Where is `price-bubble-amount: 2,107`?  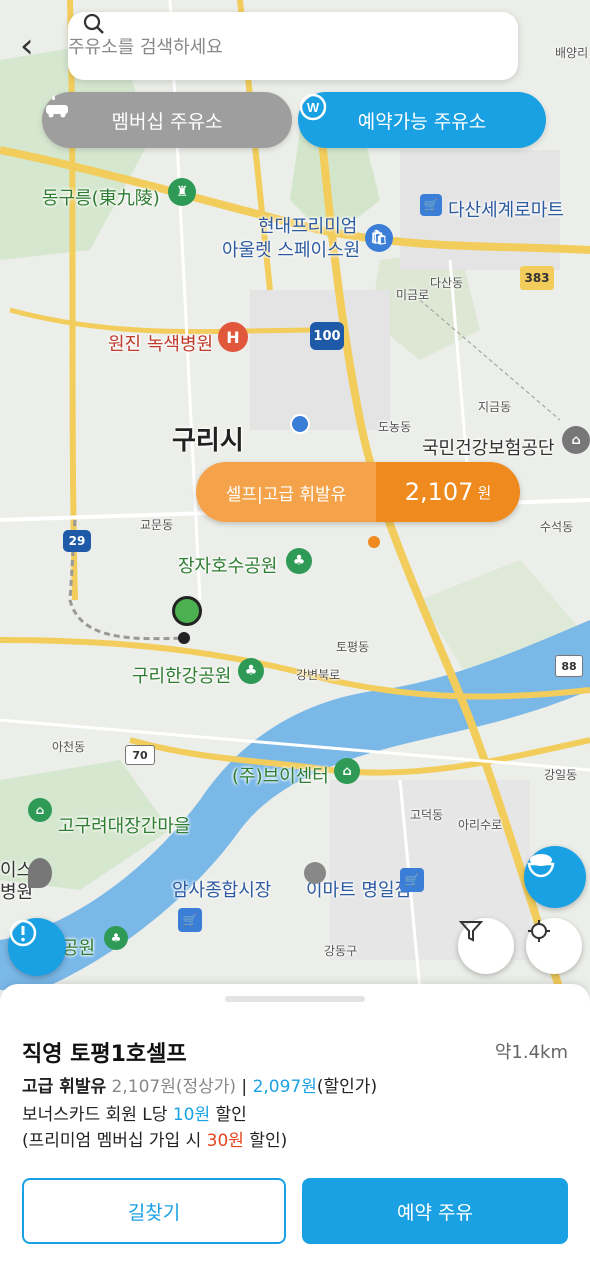 price-bubble-amount: 2,107 is located at coordinates (439, 492).